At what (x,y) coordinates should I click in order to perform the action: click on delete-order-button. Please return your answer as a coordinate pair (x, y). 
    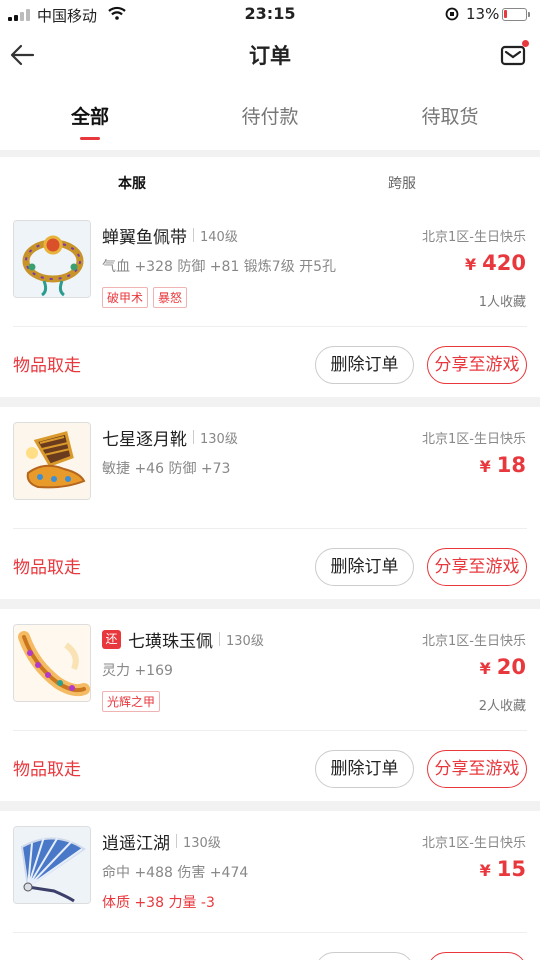
    Looking at the image, I should click on (364, 956).